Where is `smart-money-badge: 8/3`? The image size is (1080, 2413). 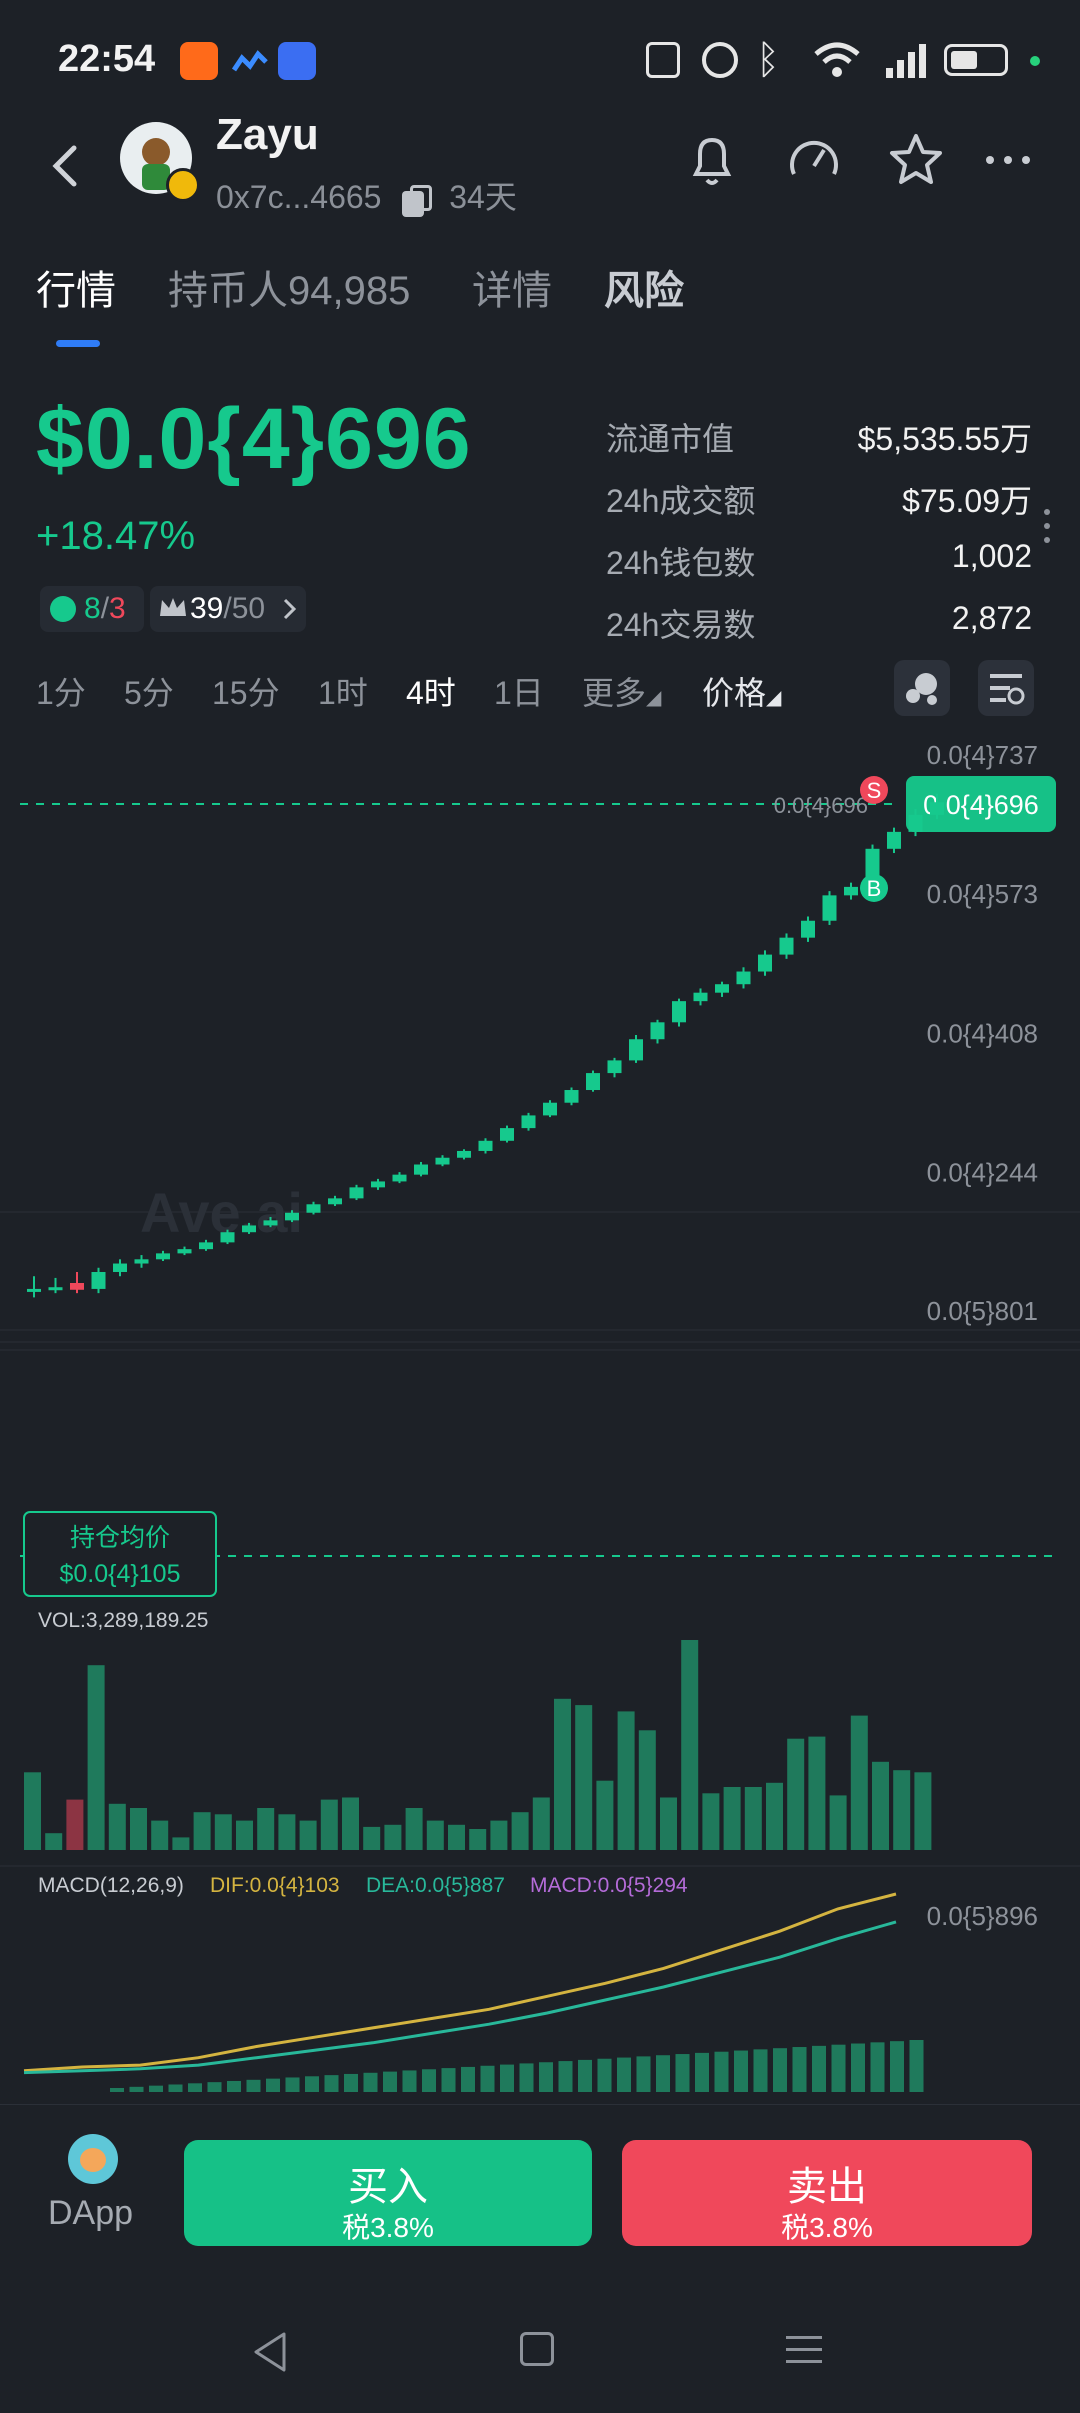
smart-money-badge: 8/3 is located at coordinates (92, 609).